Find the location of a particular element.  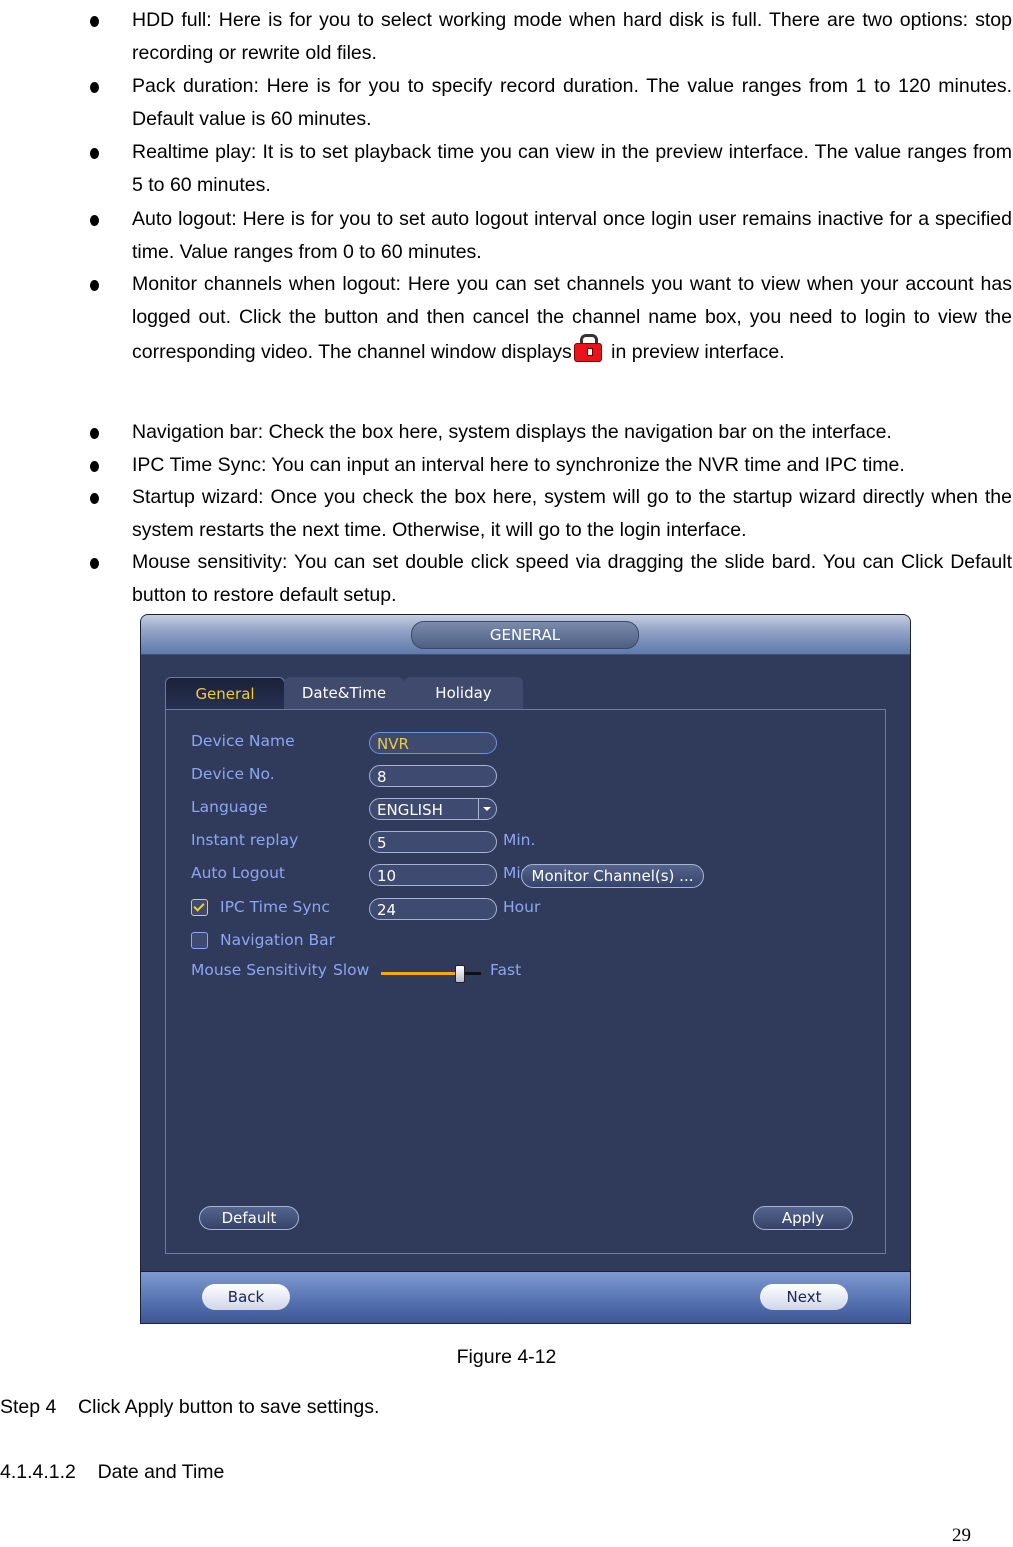

tab-general: General is located at coordinates (225, 693).